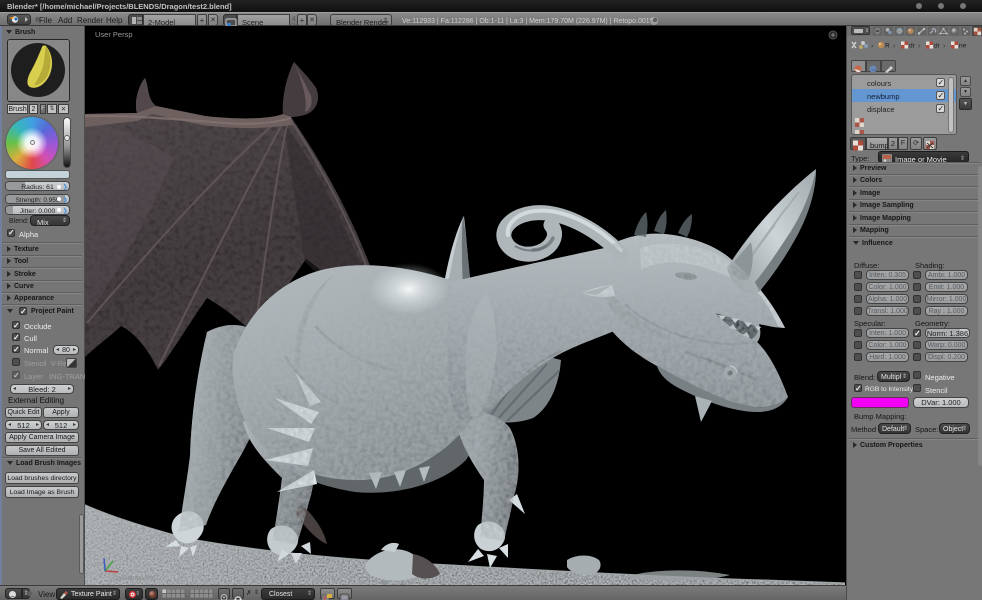 This screenshot has width=982, height=600. Describe the element at coordinates (887, 46) in the screenshot. I see `svg-text: R` at that location.